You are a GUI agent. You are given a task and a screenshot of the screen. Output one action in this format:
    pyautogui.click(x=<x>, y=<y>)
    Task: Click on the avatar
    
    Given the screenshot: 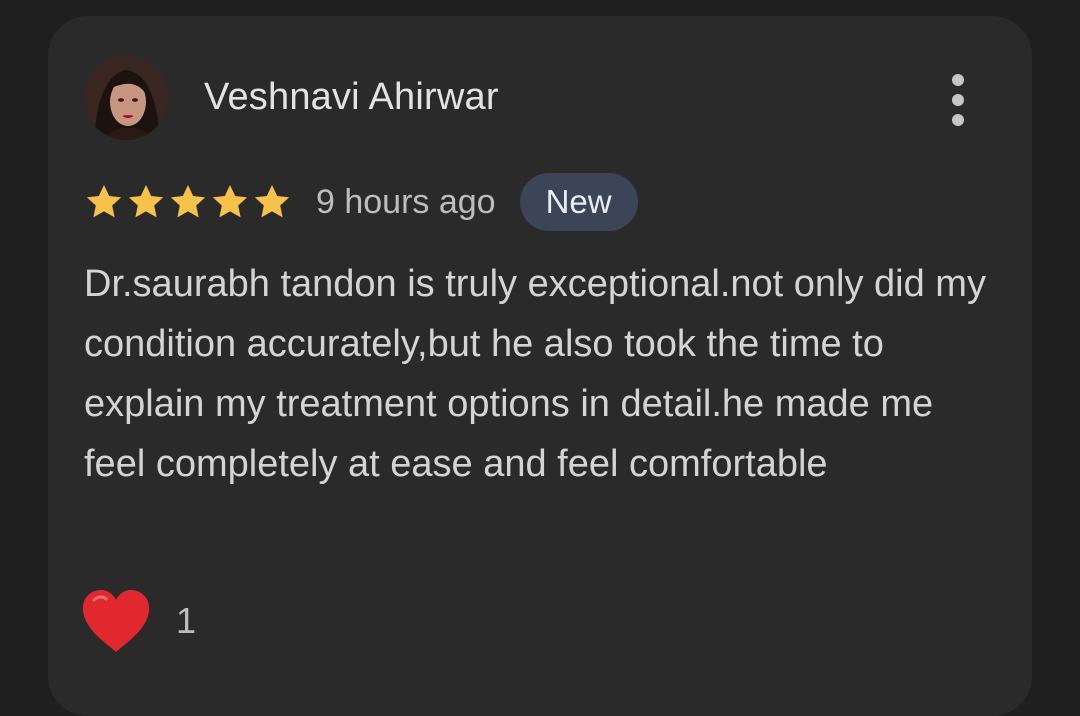 What is the action you would take?
    pyautogui.click(x=126, y=98)
    